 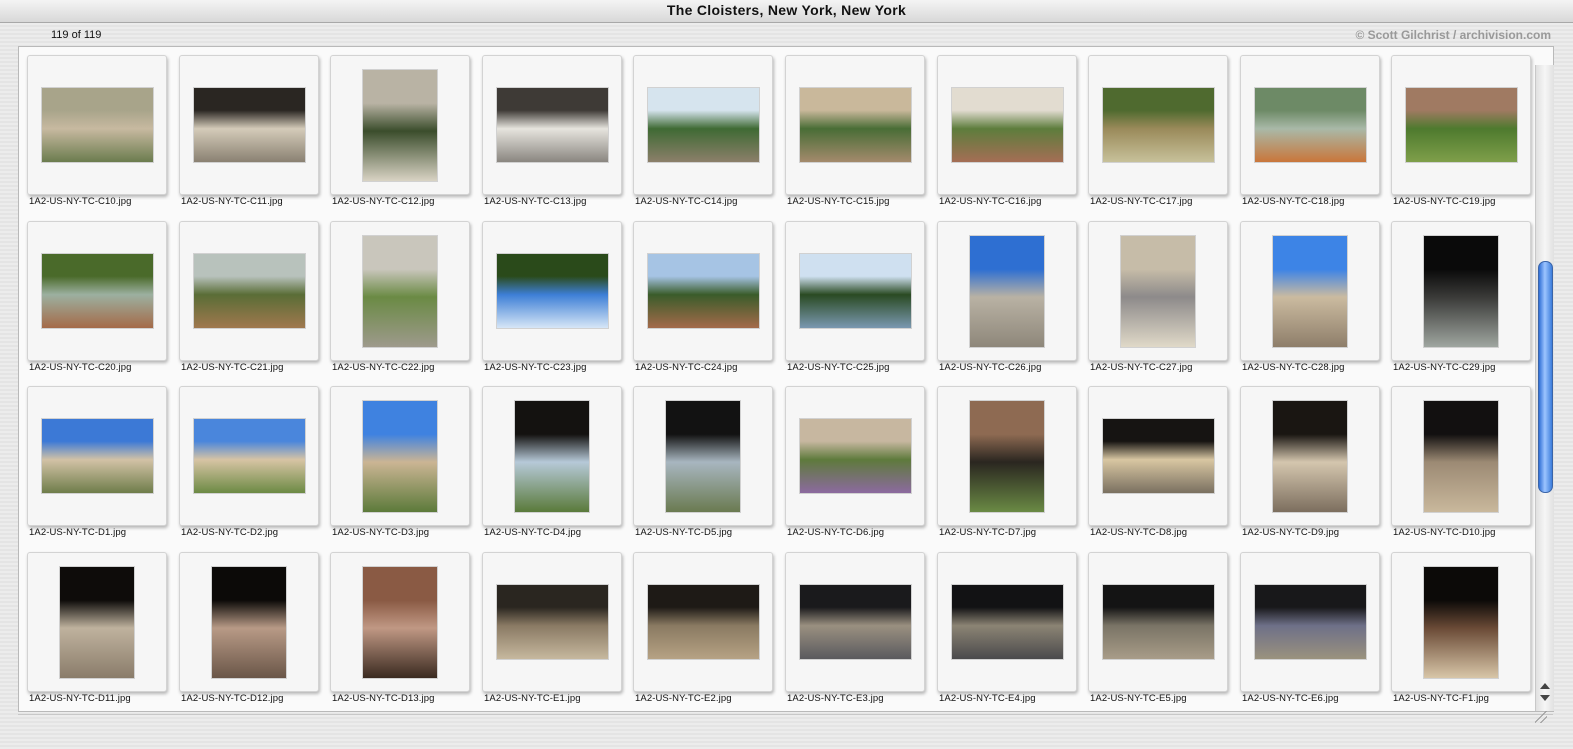 I want to click on thumbnail-item: 1A2-US-NY-TC-D9.jpg, so click(x=1310, y=463).